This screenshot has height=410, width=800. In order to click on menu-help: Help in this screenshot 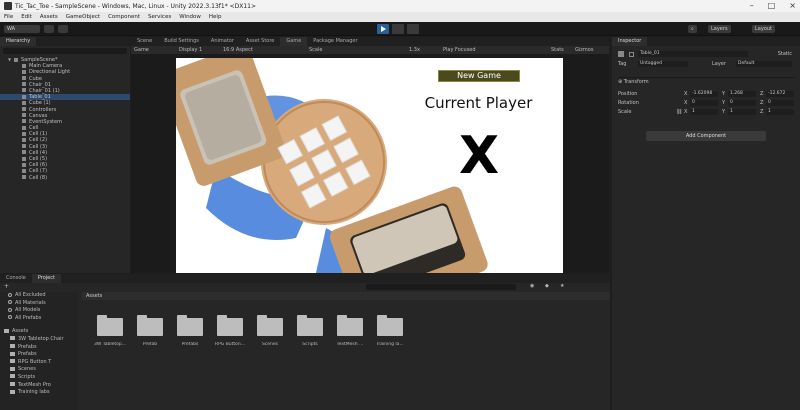, I will do `click(215, 17)`.